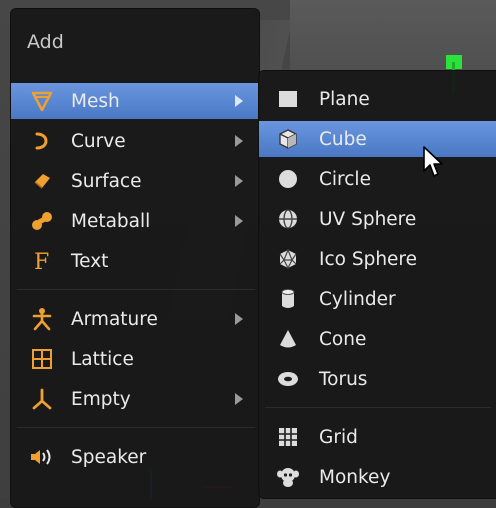 Image resolution: width=496 pixels, height=508 pixels. What do you see at coordinates (377, 379) in the screenshot?
I see `mesh-item-torus: Torus` at bounding box center [377, 379].